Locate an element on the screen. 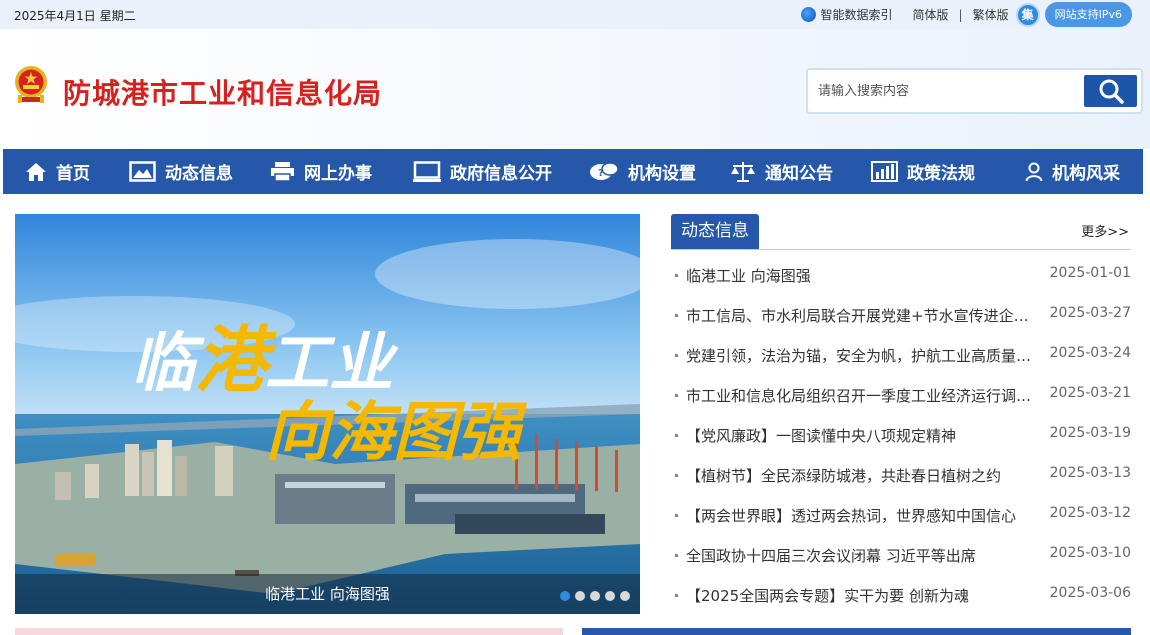 The height and width of the screenshot is (635, 1150). news-date: 2025-03-13 is located at coordinates (1090, 473).